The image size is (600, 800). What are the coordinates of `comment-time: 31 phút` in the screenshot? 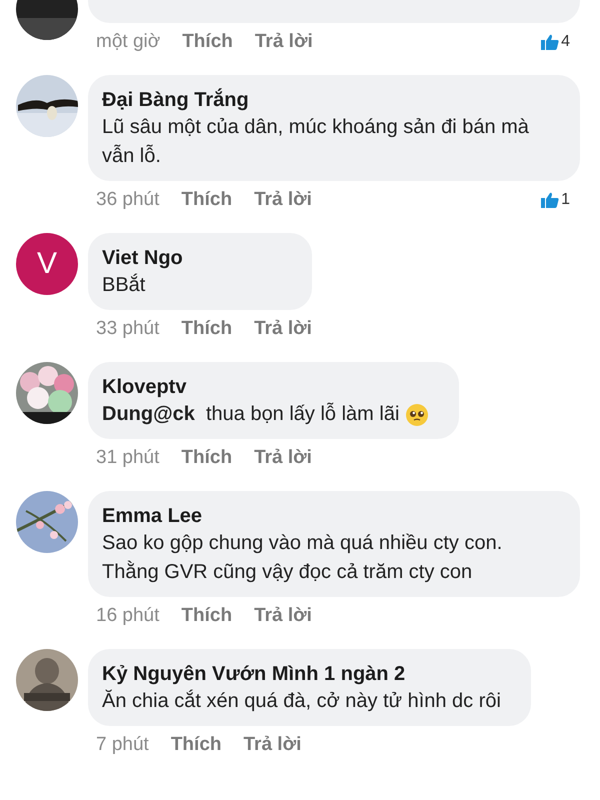 It's located at (128, 458).